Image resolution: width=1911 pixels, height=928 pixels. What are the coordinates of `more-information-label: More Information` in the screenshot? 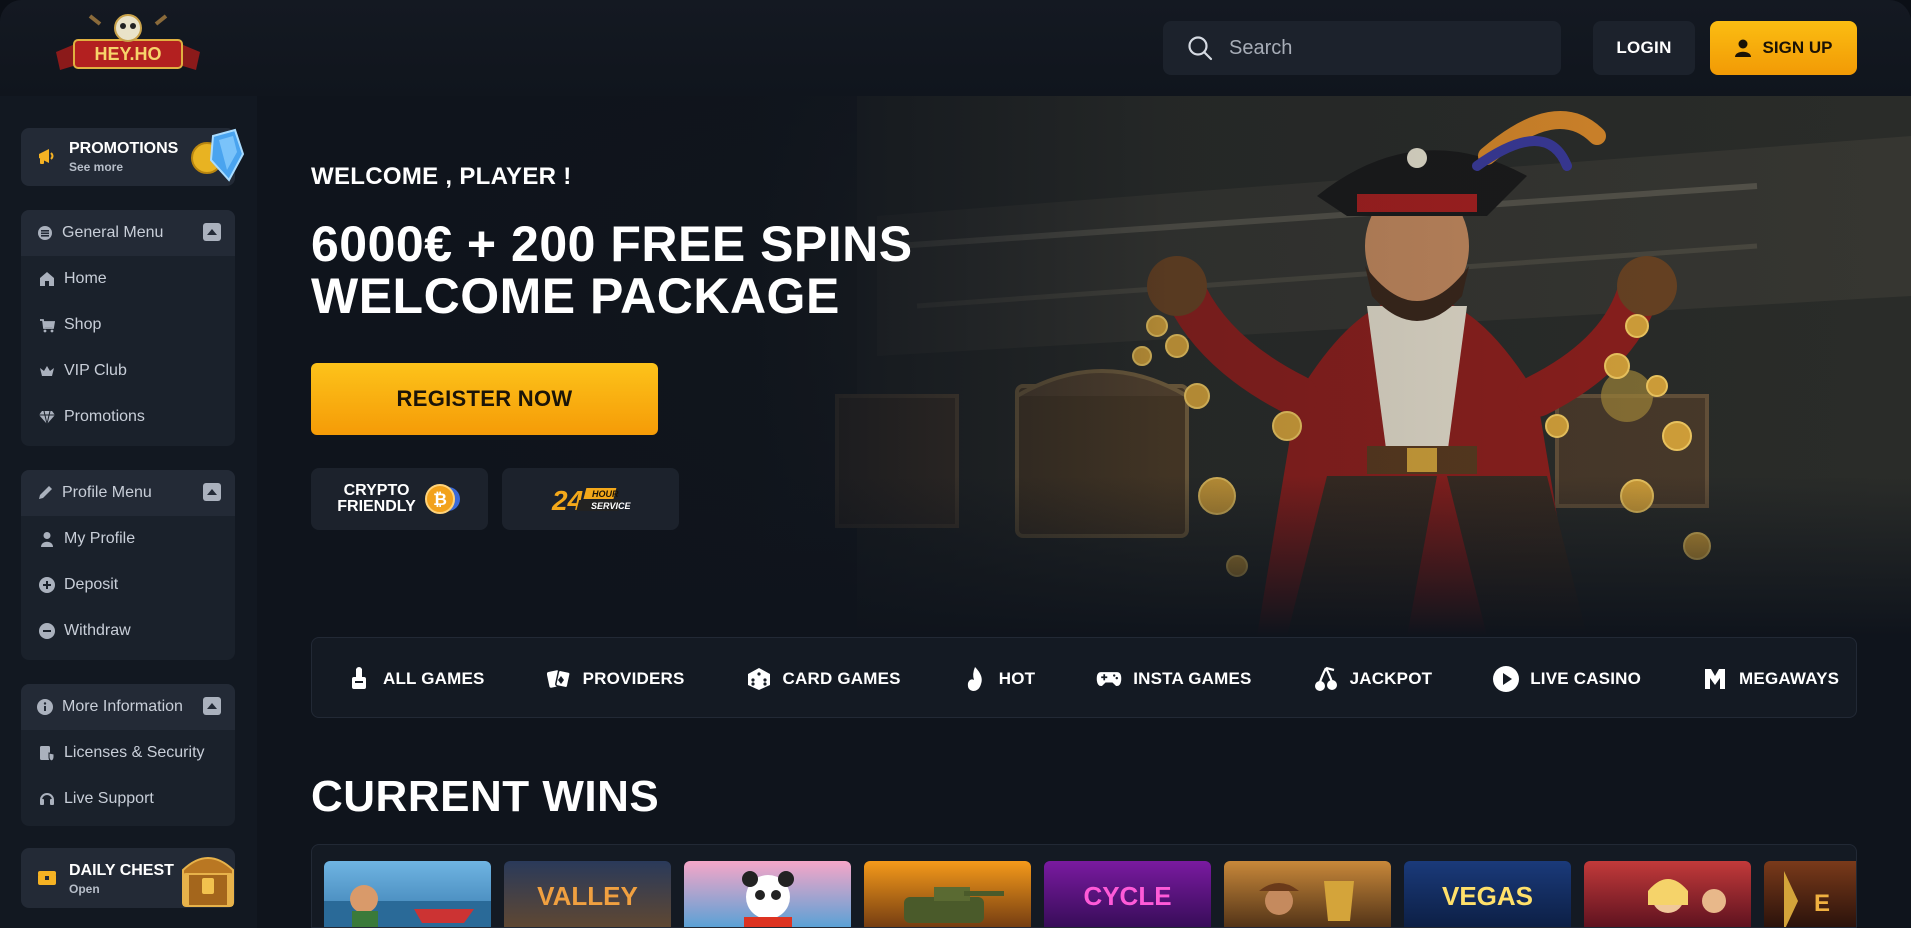 It's located at (122, 706).